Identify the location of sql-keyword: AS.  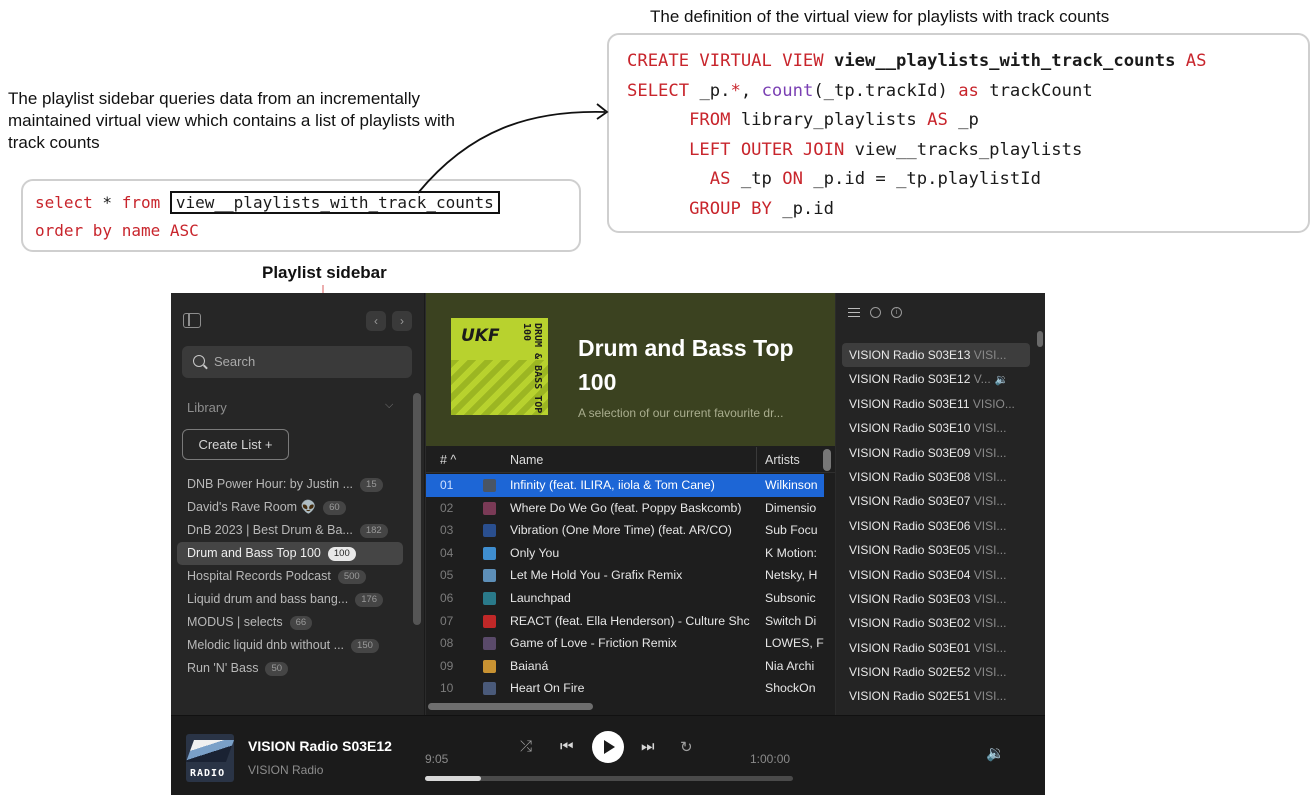
(720, 179).